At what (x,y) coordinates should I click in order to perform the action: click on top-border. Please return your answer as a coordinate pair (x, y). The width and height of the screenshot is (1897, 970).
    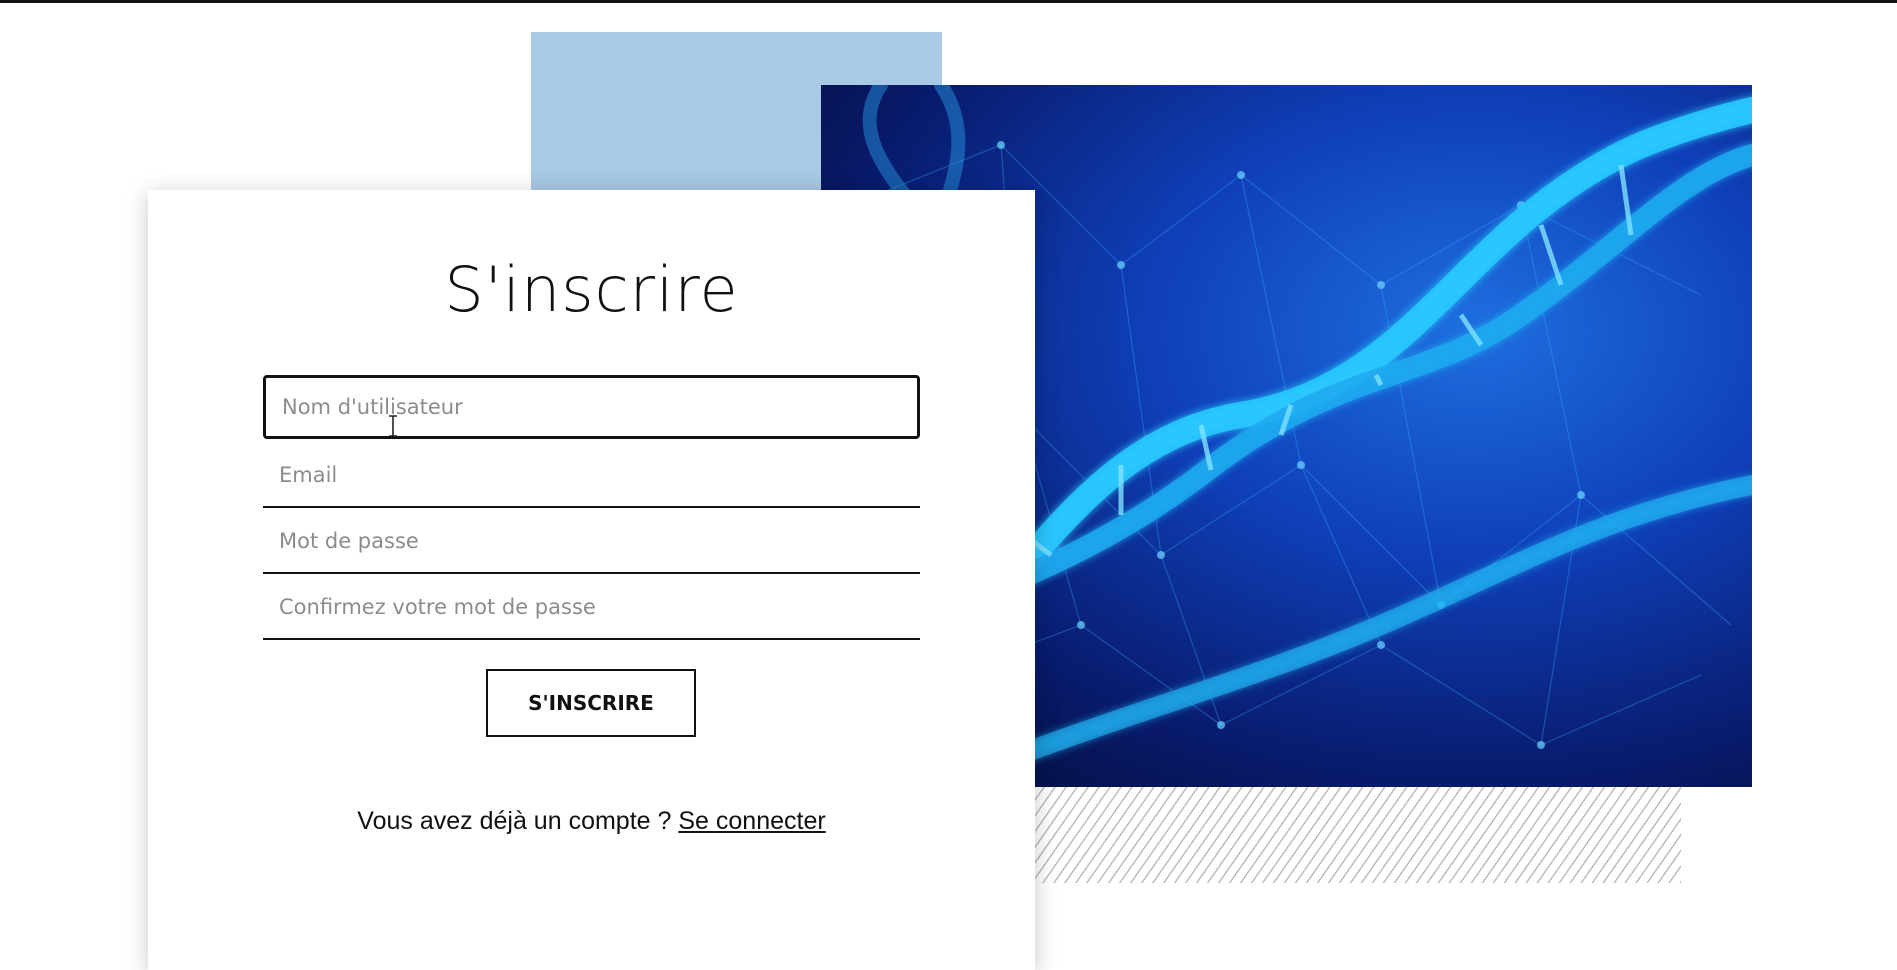
    Looking at the image, I should click on (948, 1).